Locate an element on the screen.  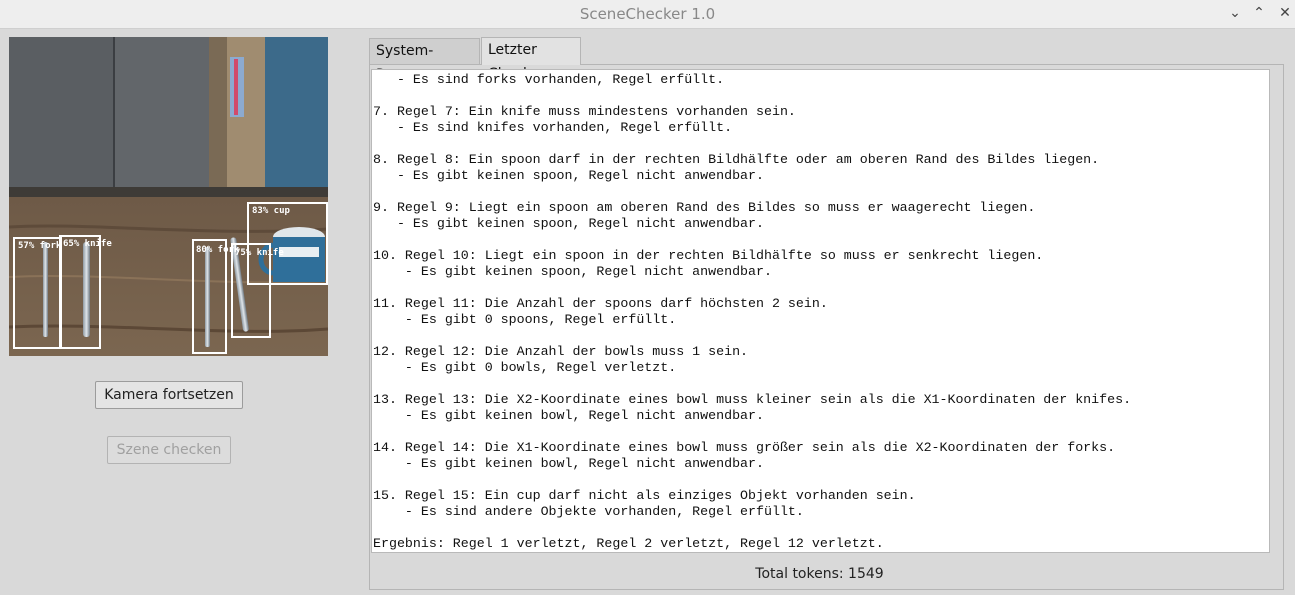
detection-box-knife-1: 65% knife is located at coordinates (85, 292).